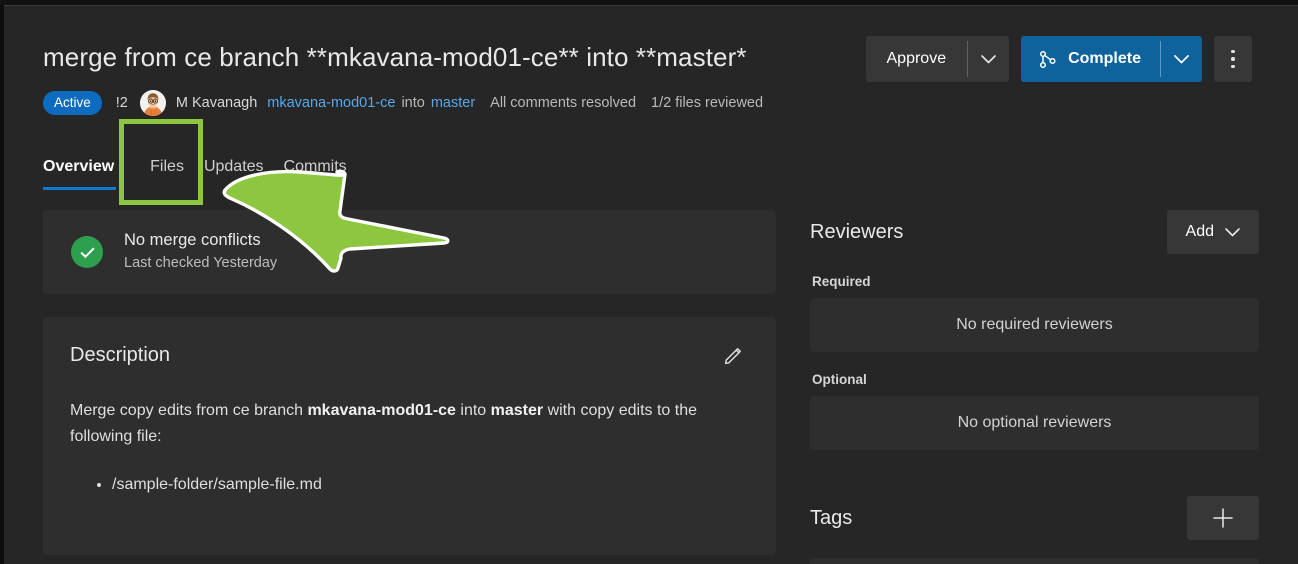 Image resolution: width=1298 pixels, height=564 pixels. I want to click on description-bold-target: master, so click(517, 410).